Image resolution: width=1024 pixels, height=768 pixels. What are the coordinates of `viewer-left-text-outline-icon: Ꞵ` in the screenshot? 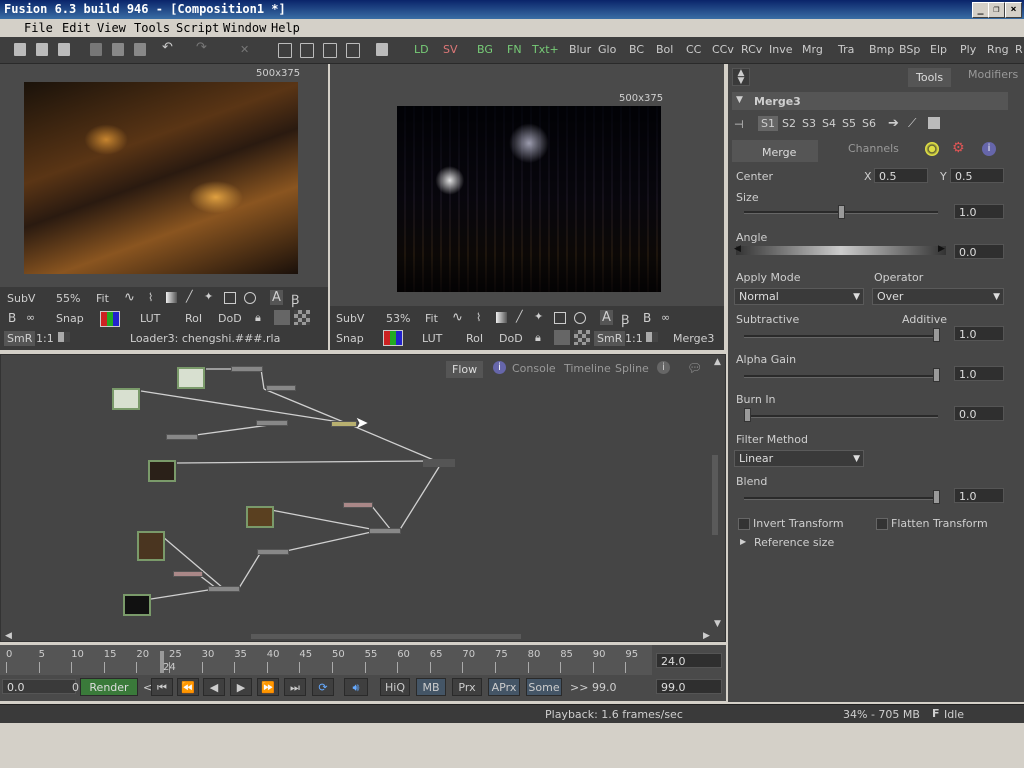 It's located at (295, 299).